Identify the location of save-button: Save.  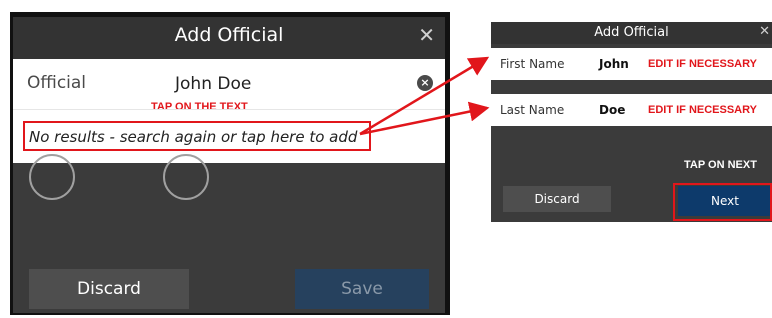
(362, 289).